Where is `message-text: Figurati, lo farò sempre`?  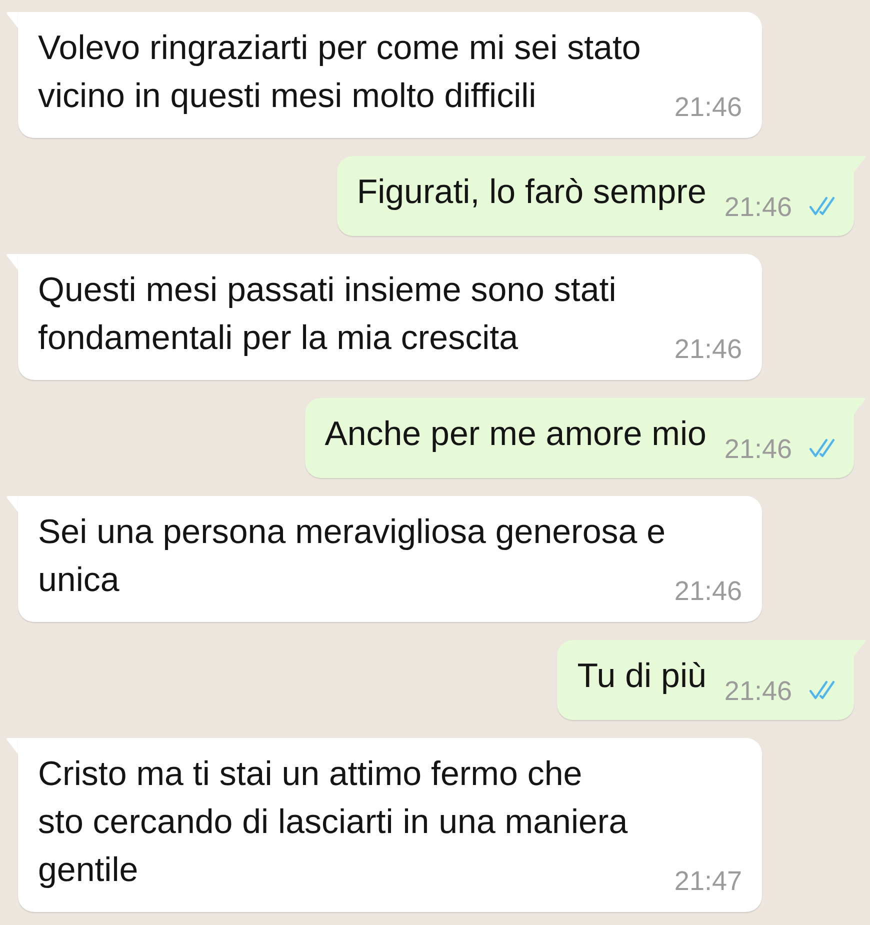 message-text: Figurati, lo farò sempre is located at coordinates (531, 192).